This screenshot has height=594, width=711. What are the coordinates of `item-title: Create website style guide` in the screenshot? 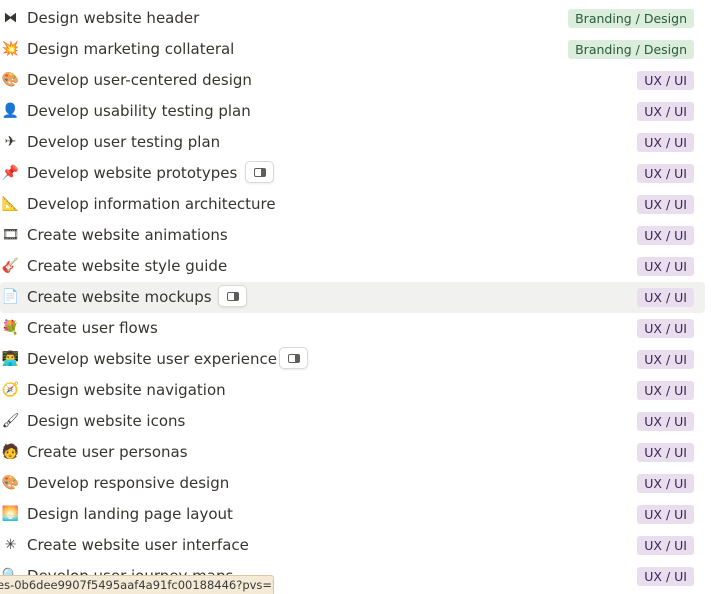 It's located at (127, 266).